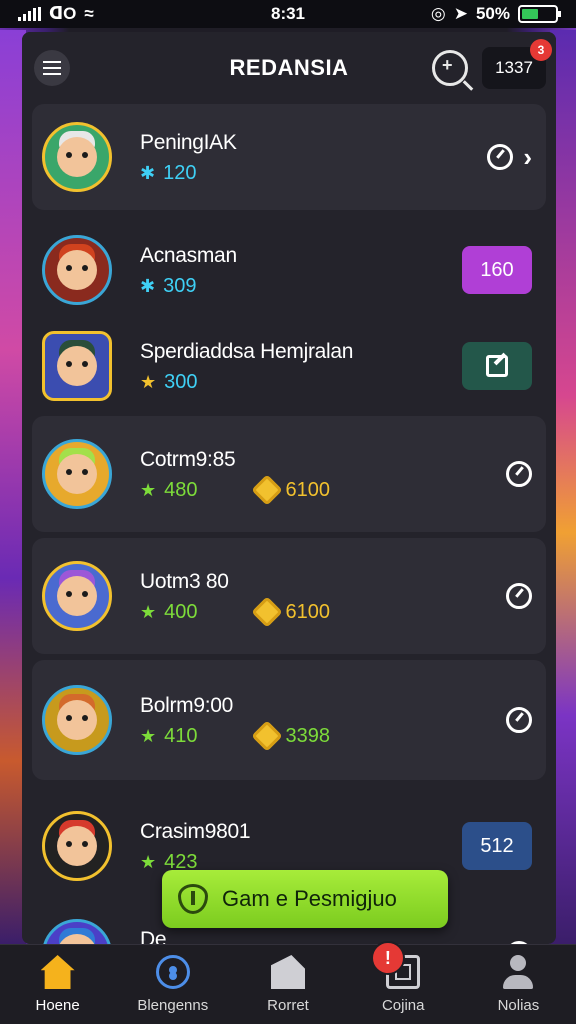  I want to click on player-points: 309, so click(180, 285).